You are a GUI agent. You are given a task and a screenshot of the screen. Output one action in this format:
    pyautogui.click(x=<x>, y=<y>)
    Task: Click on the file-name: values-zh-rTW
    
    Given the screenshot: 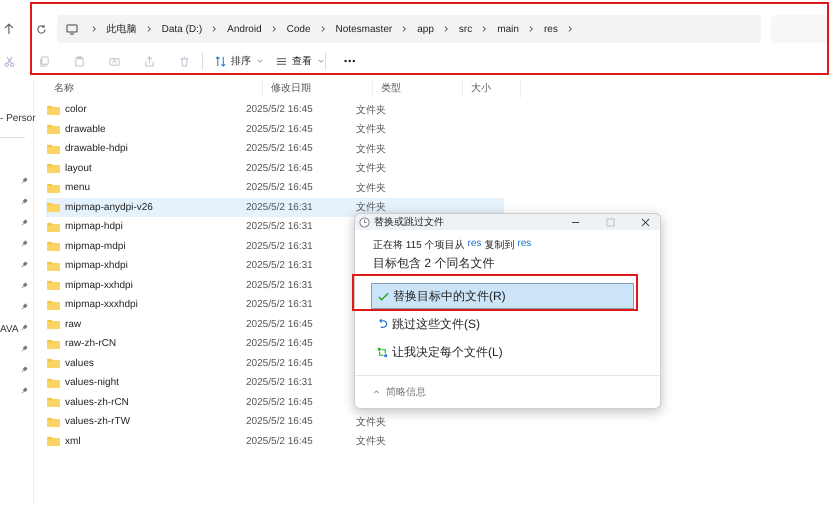 What is the action you would take?
    pyautogui.click(x=98, y=422)
    